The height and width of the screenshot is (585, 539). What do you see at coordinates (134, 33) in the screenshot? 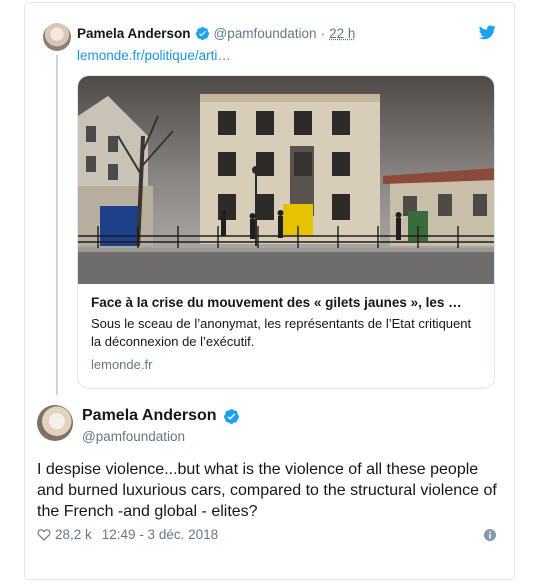
I see `quoted-author-name: Pamela Anderson` at bounding box center [134, 33].